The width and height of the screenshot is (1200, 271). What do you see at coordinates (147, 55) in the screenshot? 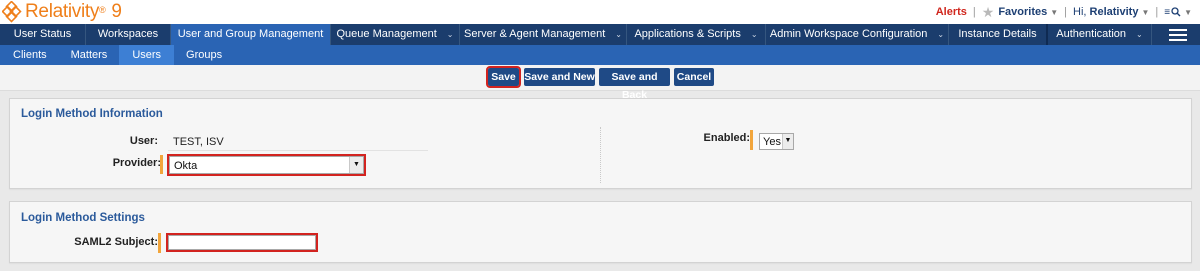
I see `subtab-users: Users` at bounding box center [147, 55].